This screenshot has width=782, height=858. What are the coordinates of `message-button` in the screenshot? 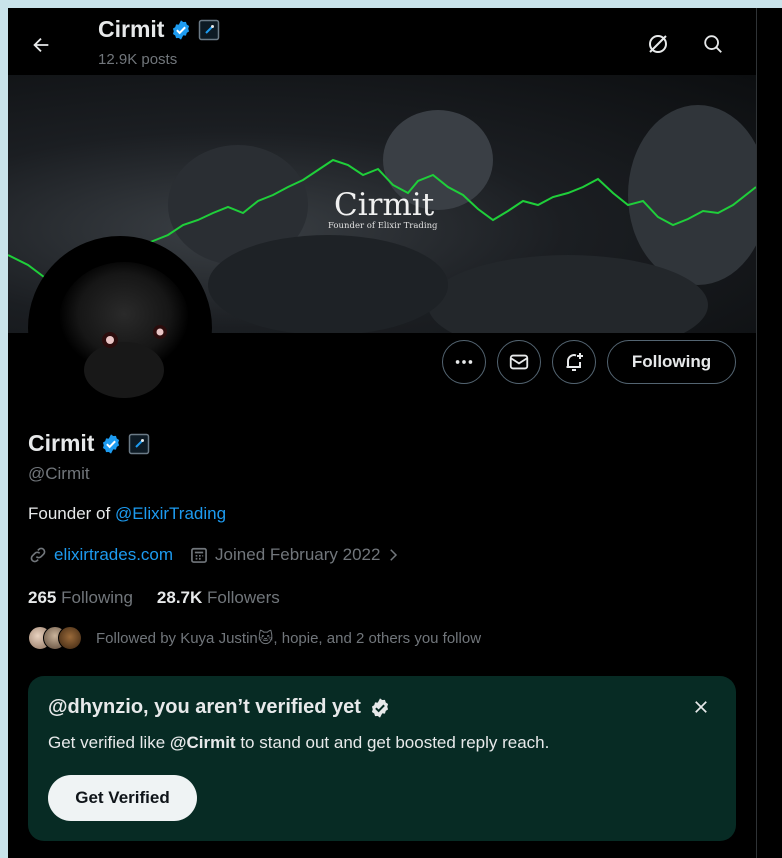 It's located at (519, 362).